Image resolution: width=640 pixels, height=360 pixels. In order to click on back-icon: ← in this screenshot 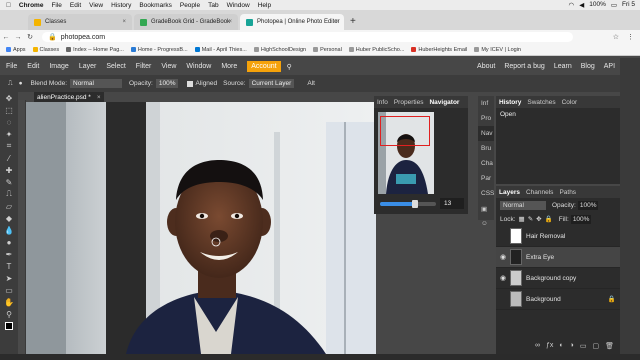, I will do `click(6, 37)`.